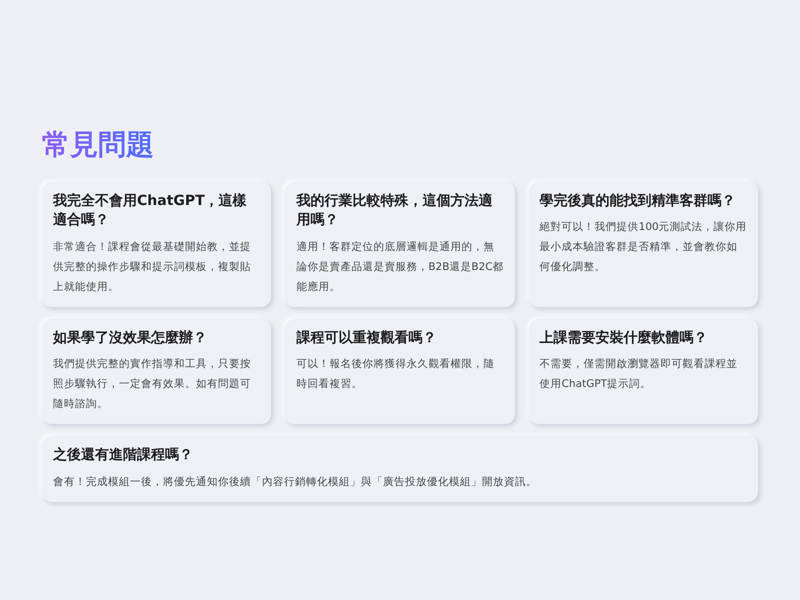 The width and height of the screenshot is (800, 600). Describe the element at coordinates (638, 201) in the screenshot. I see `faq-question: 學完後真的能找到精準客群嗎？` at that location.